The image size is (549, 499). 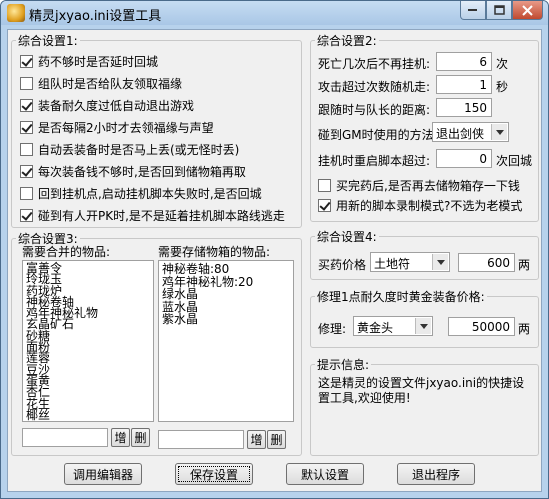 What do you see at coordinates (88, 341) in the screenshot?
I see `merge-items-list: 富善令 玲珑玉 药珑炉 神秘卷轴 鸡年神秘礼物 玄晶矿石 砂糖 面粉 莲蓉 豆沙 蛋黄 杏仁 花生 椰丝` at bounding box center [88, 341].